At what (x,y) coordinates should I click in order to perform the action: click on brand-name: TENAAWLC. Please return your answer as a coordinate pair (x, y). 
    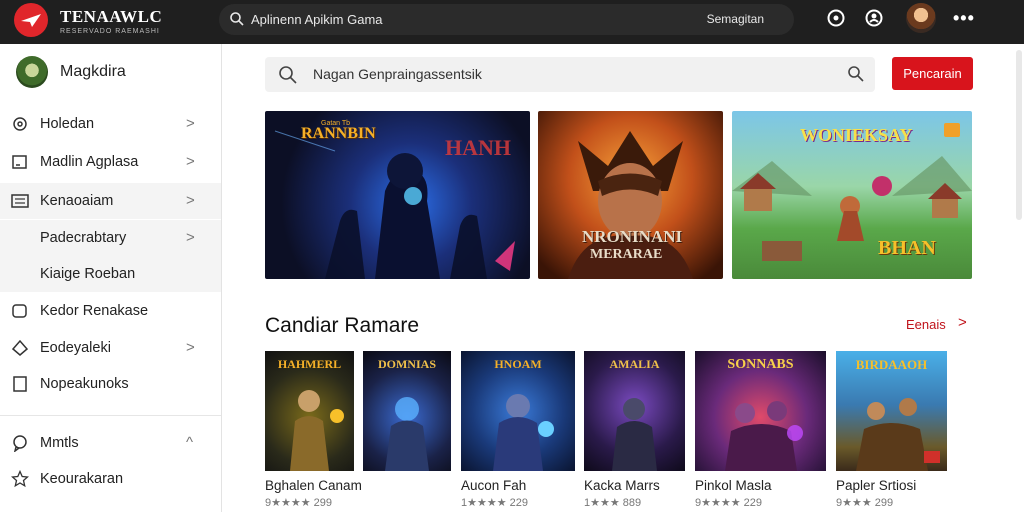
    Looking at the image, I should click on (111, 16).